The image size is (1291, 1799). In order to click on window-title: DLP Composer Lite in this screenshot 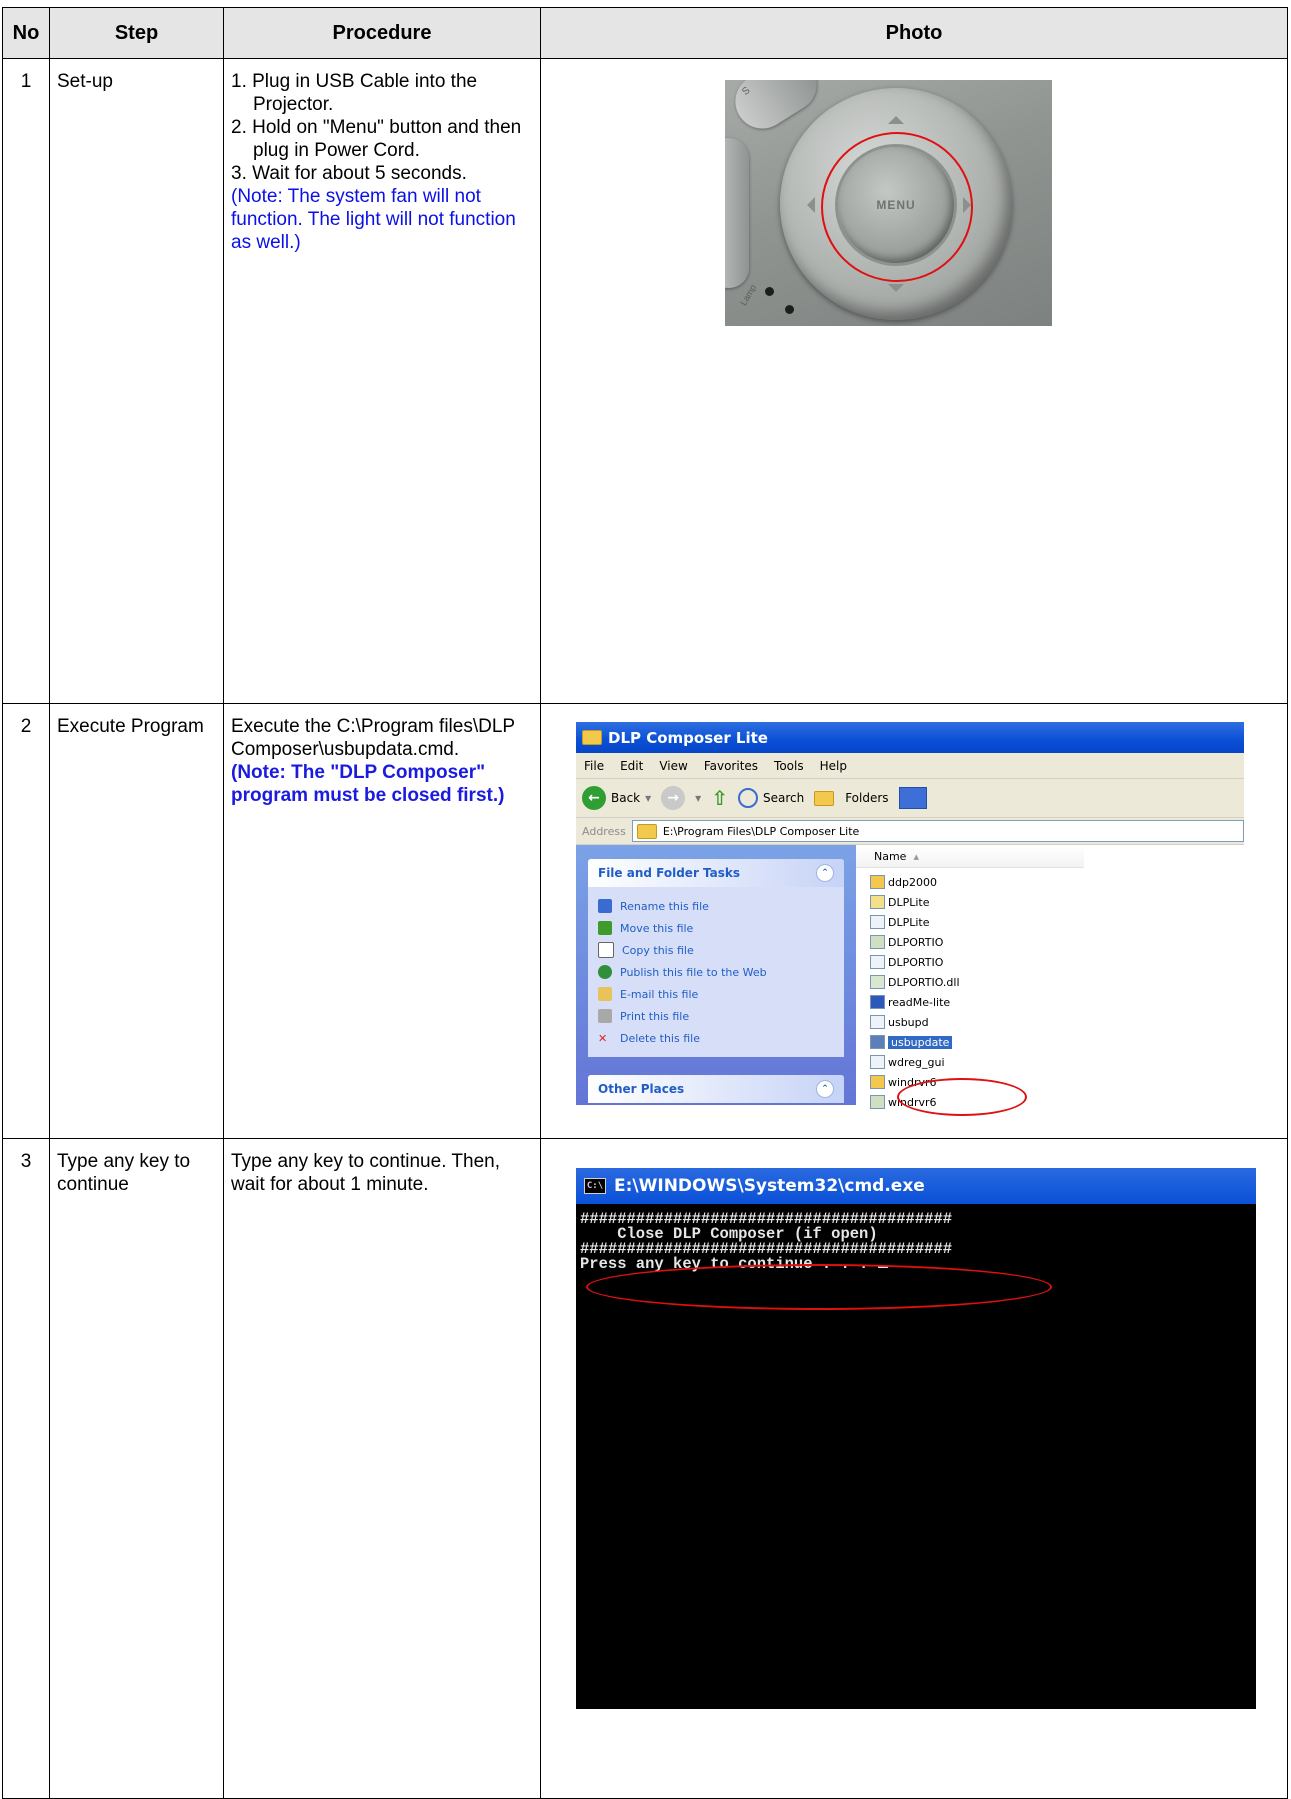, I will do `click(688, 737)`.